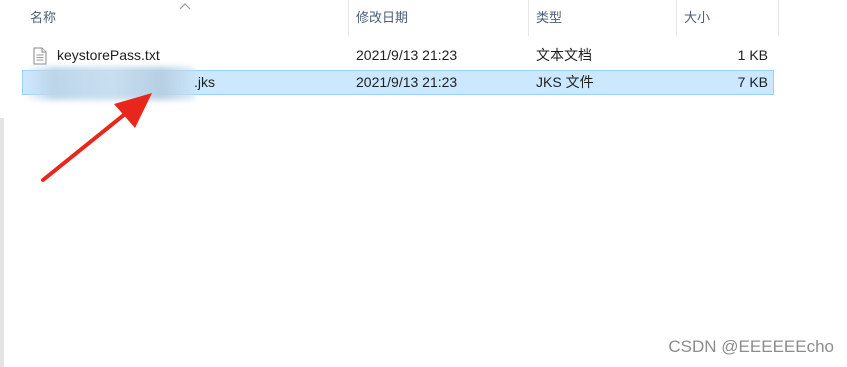 Image resolution: width=847 pixels, height=367 pixels. I want to click on file-type: 文本文档, so click(564, 55).